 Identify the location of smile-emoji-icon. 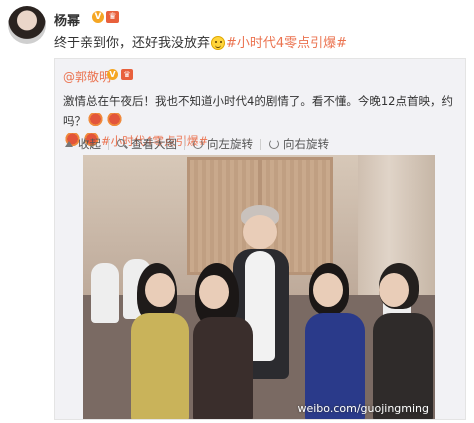
(218, 43).